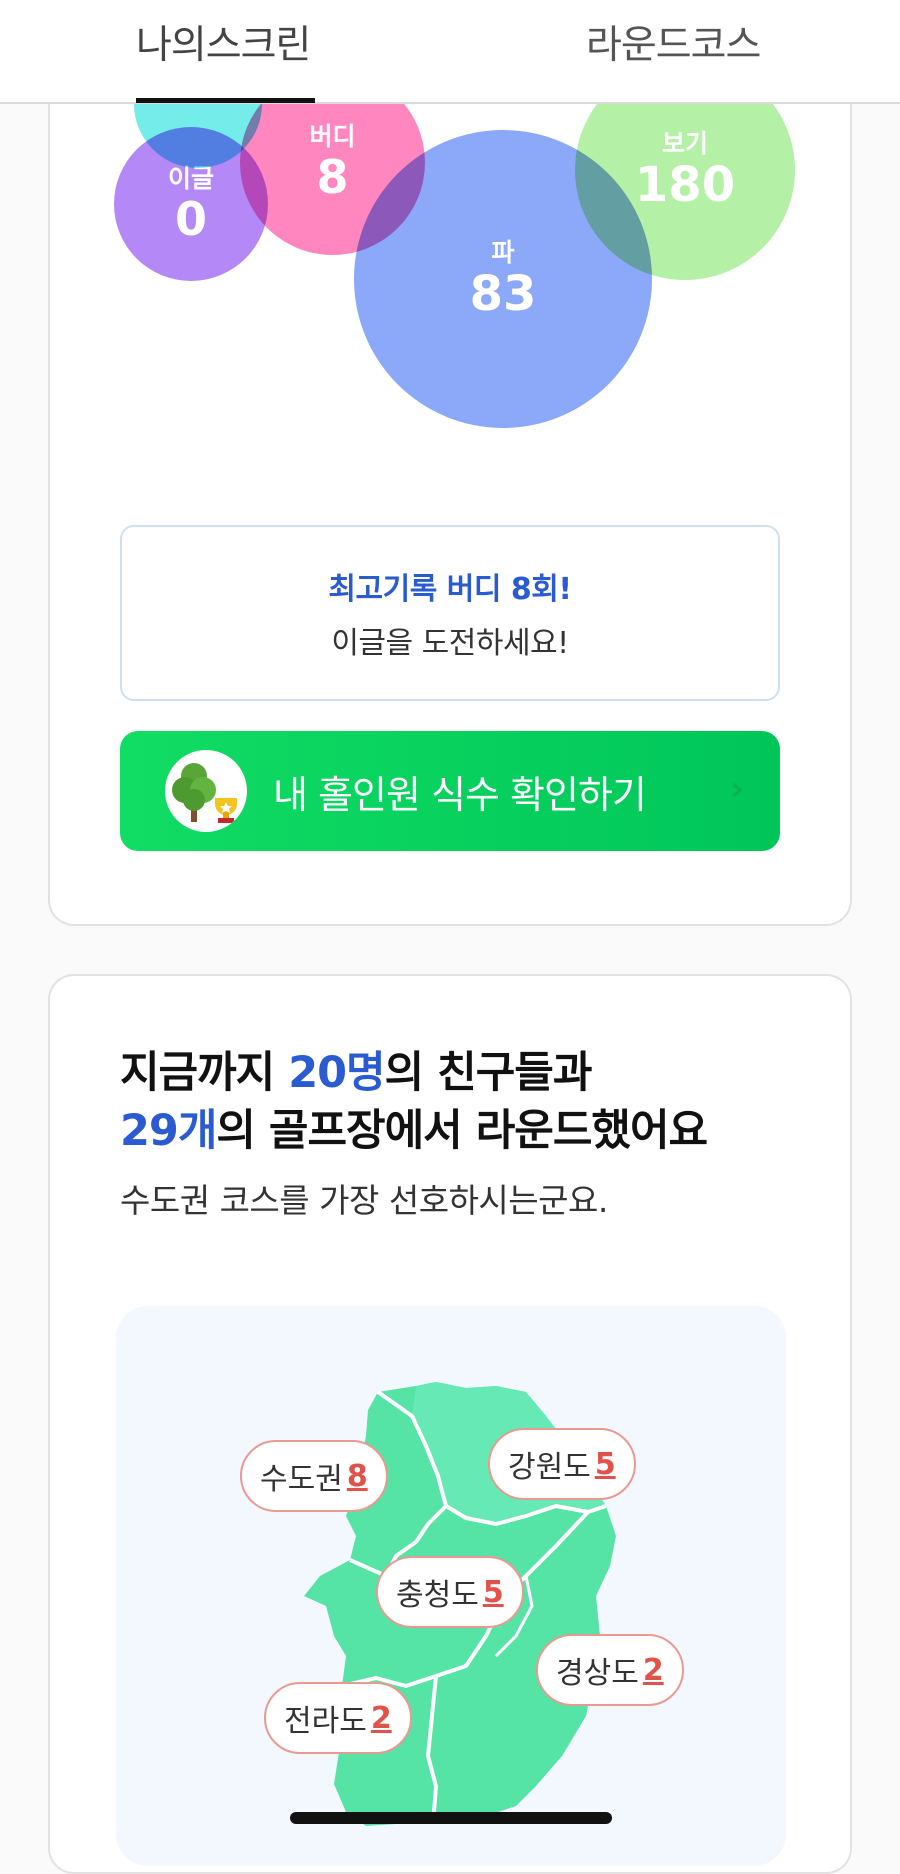 This screenshot has width=900, height=1874. I want to click on region-name: 전라도, so click(325, 1721).